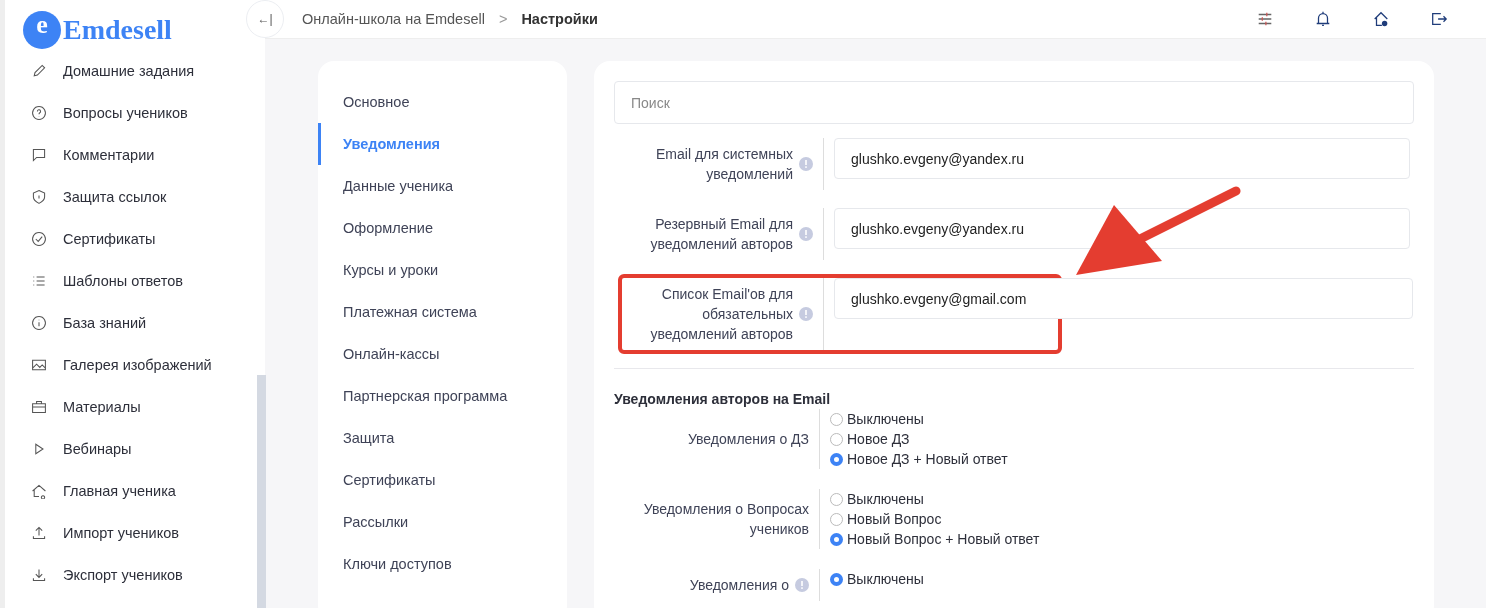 This screenshot has height=608, width=1486. Describe the element at coordinates (559, 19) in the screenshot. I see `breadcrumb-item: Настройки` at that location.